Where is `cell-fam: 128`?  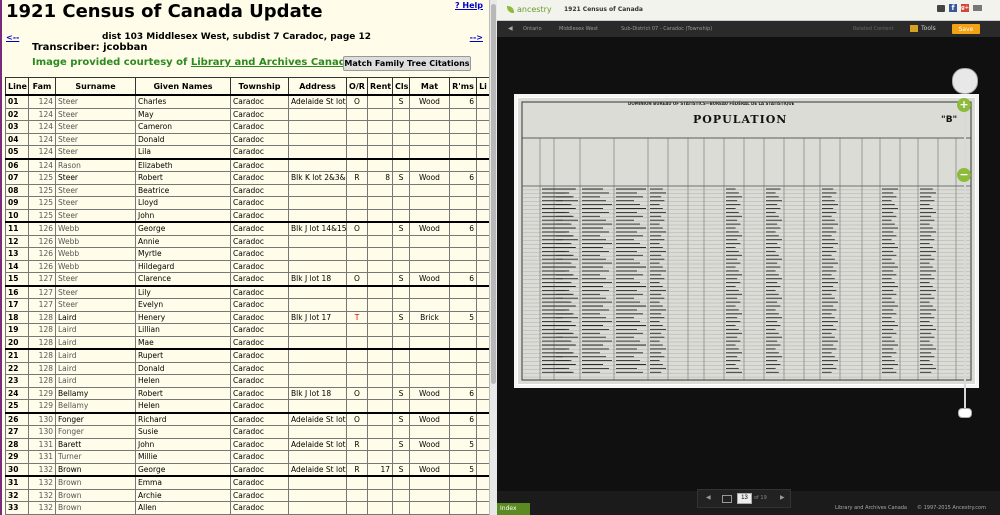 cell-fam: 128 is located at coordinates (42, 355).